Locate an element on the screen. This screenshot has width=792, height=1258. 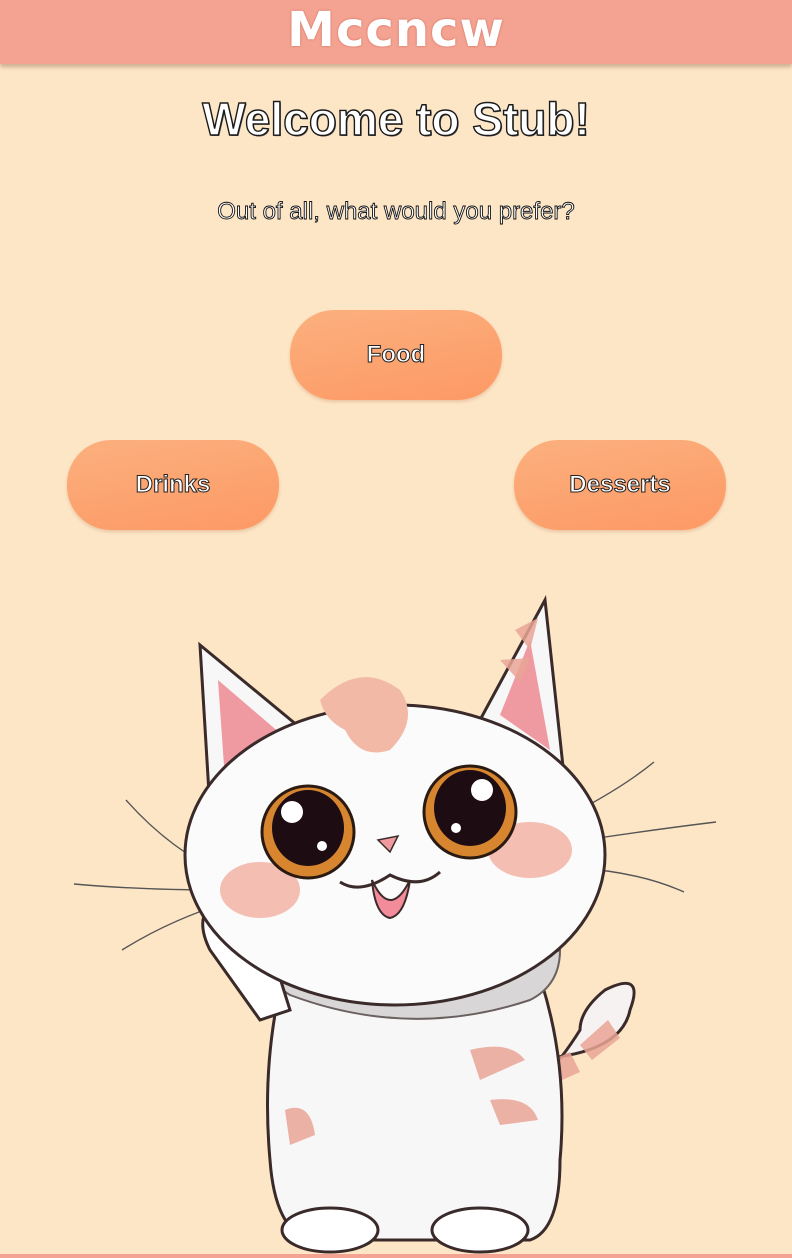
app-logo: Mccncw is located at coordinates (396, 30).